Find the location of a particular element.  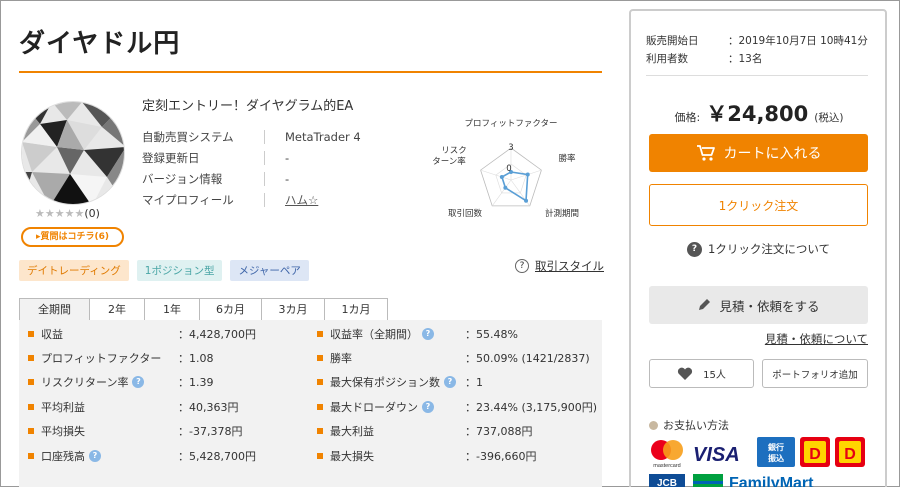

stat-label: 収益率（全期間） is located at coordinates (374, 334).